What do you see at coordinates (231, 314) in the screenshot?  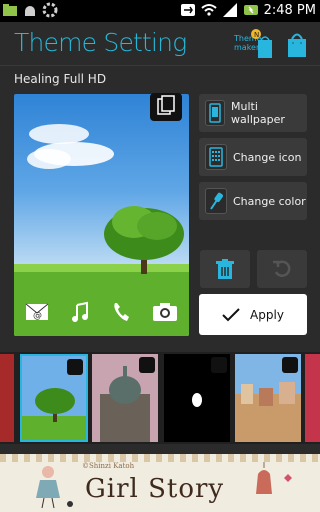 I see `checkmark-icon` at bounding box center [231, 314].